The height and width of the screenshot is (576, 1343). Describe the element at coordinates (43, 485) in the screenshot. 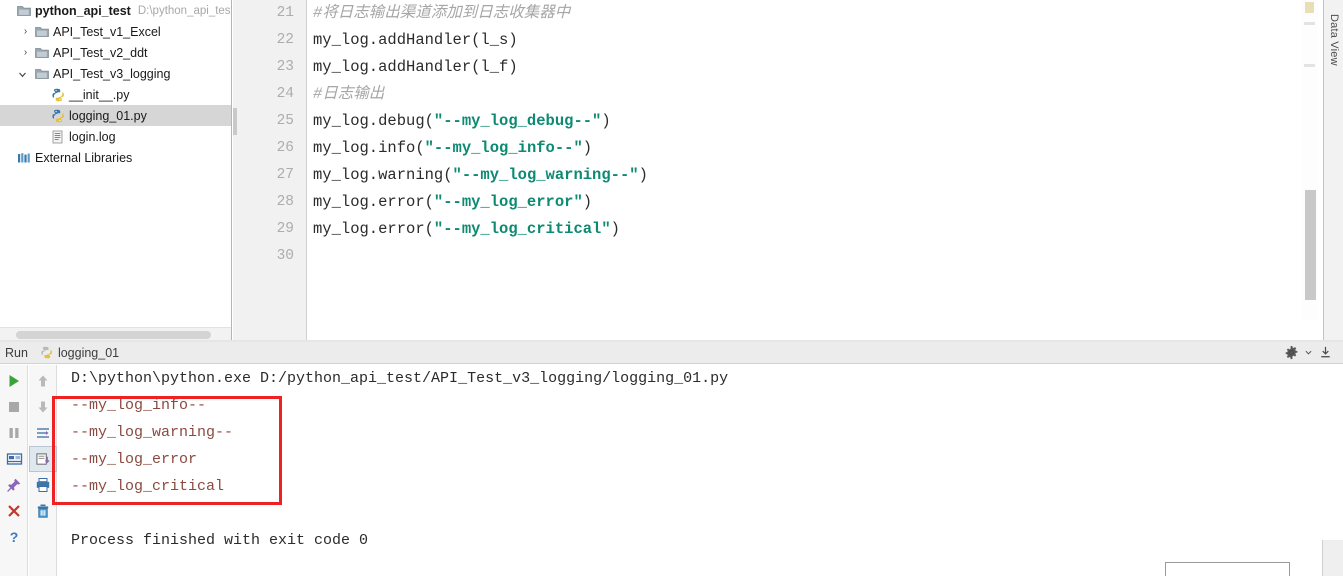

I see `print-icon` at that location.